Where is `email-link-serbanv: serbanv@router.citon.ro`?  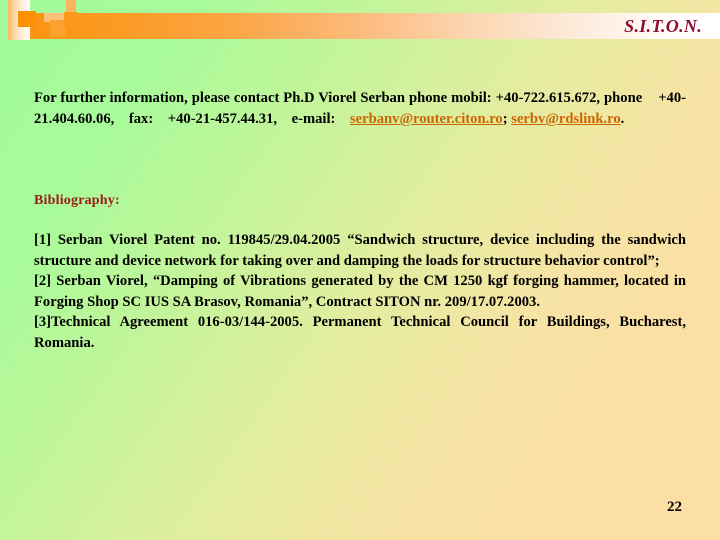 email-link-serbanv: serbanv@router.citon.ro is located at coordinates (426, 119).